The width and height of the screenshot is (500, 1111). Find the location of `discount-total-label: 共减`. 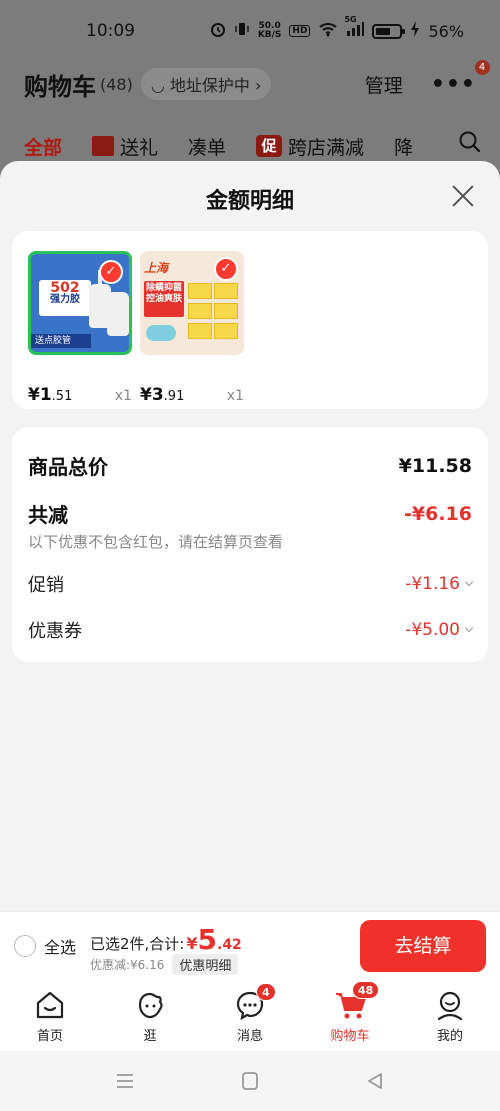

discount-total-label: 共减 is located at coordinates (48, 515).